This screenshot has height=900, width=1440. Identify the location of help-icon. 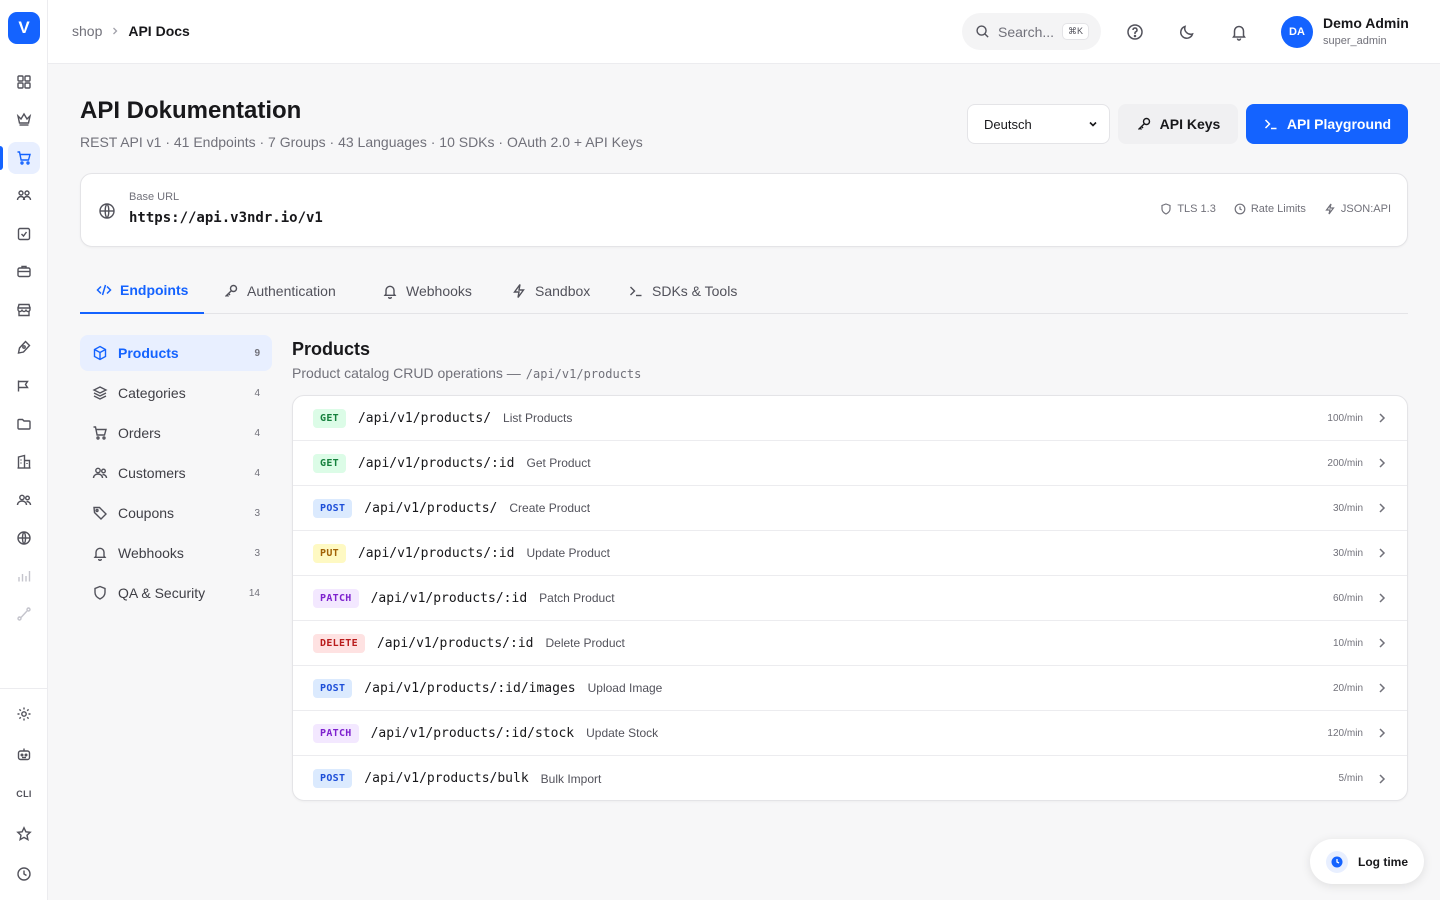
(1135, 32).